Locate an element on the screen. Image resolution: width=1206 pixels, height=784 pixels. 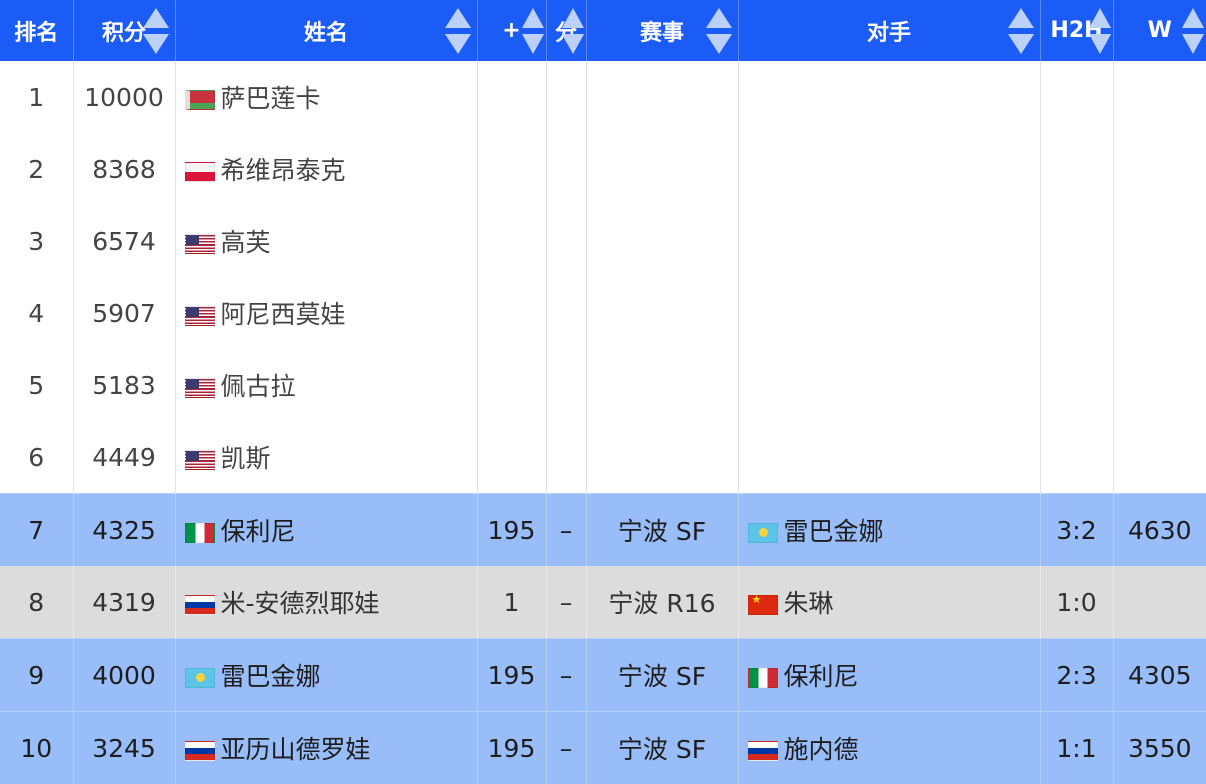
cell-name: 米-安德烈耶娃 is located at coordinates (326, 602).